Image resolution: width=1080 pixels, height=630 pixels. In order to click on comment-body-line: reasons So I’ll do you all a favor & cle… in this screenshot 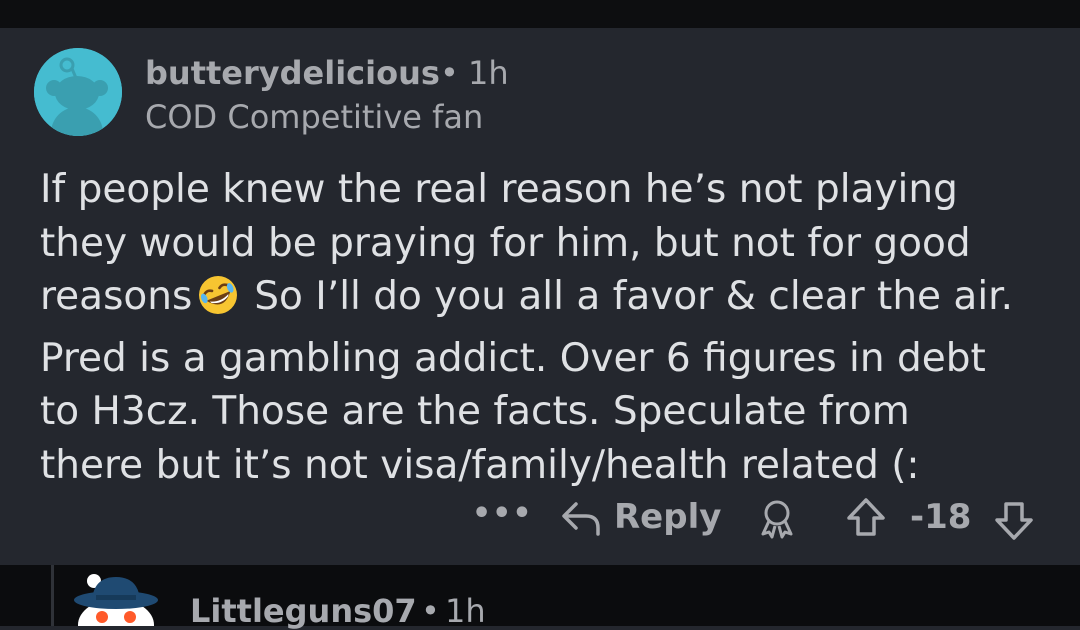, I will do `click(540, 301)`.